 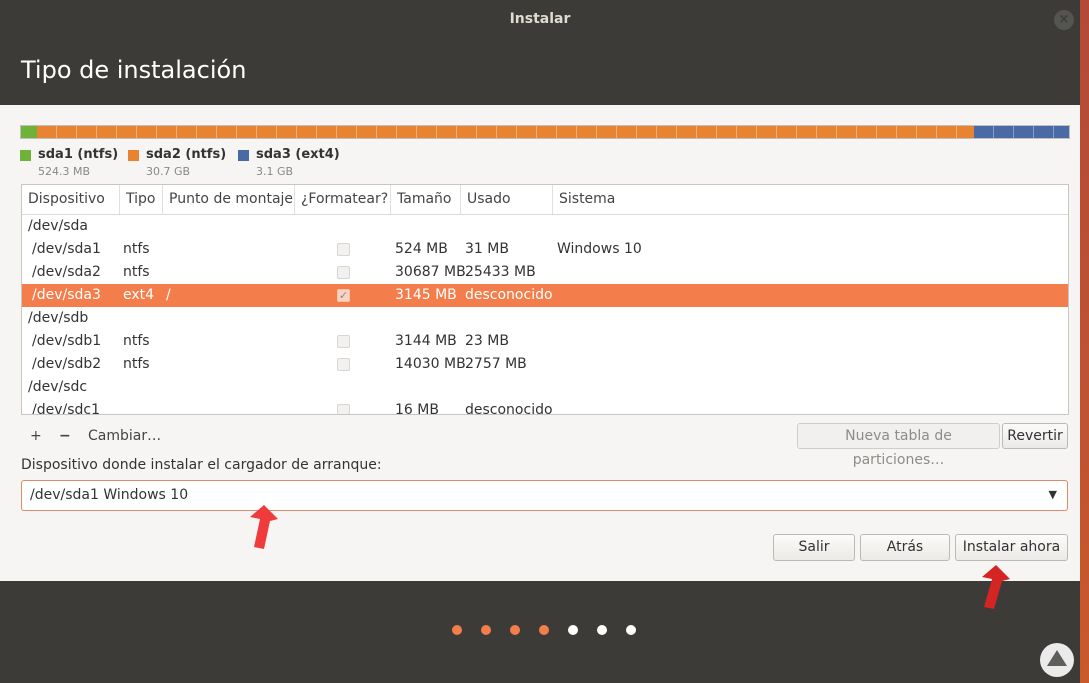 I want to click on size-cell: 3144 MB, so click(x=426, y=341).